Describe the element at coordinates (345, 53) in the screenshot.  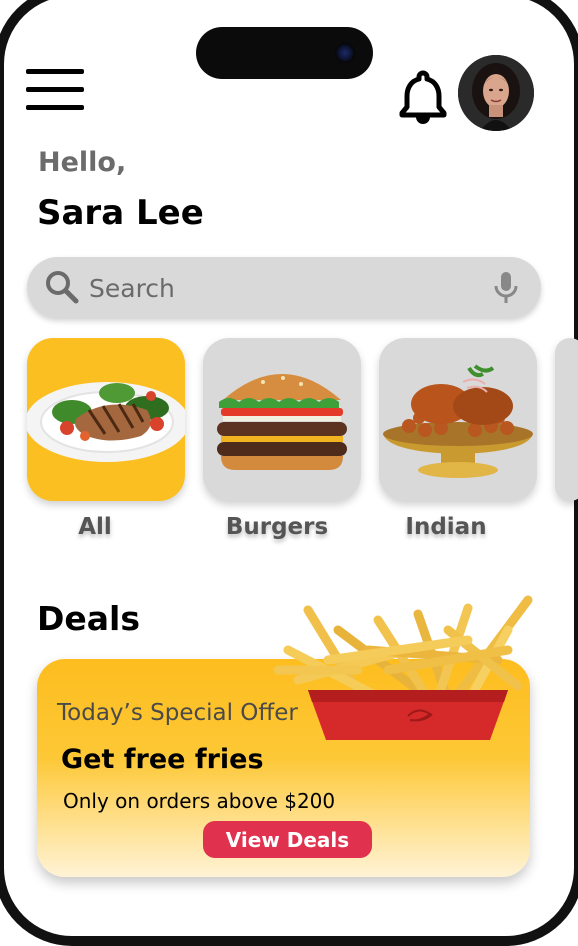
I see `camera-icon` at that location.